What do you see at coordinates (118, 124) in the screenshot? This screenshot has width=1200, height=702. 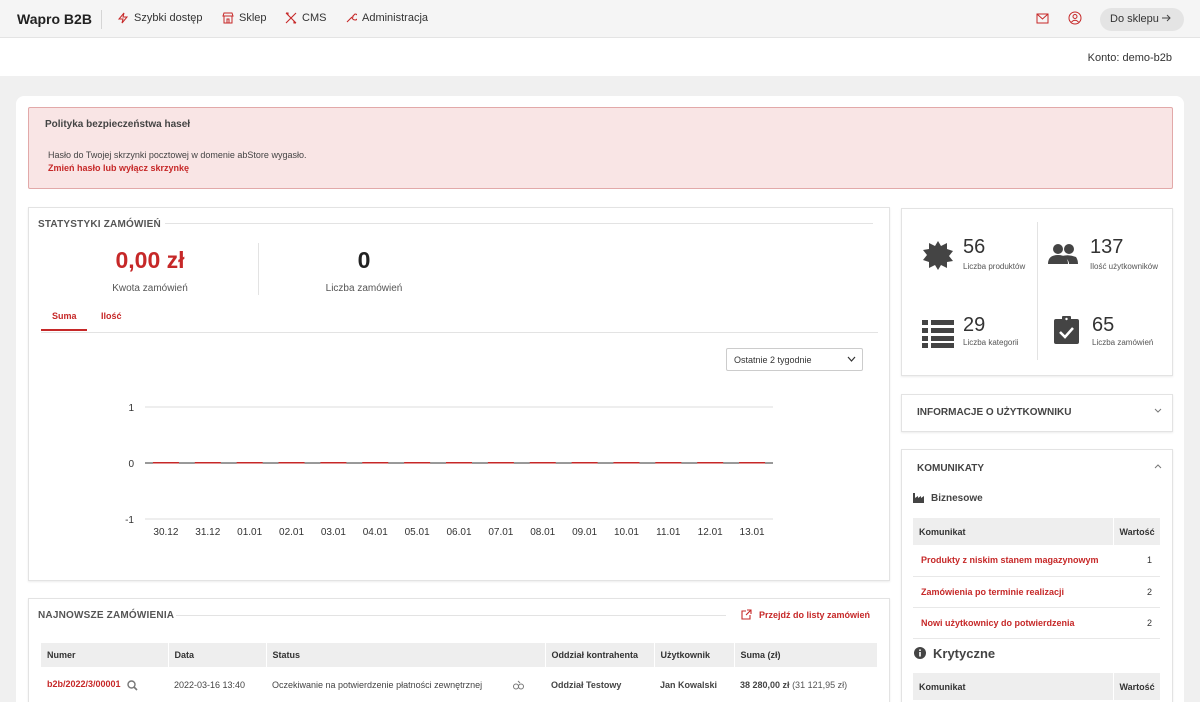 I see `alert-title: Polityka bezpieczeństwa haseł` at bounding box center [118, 124].